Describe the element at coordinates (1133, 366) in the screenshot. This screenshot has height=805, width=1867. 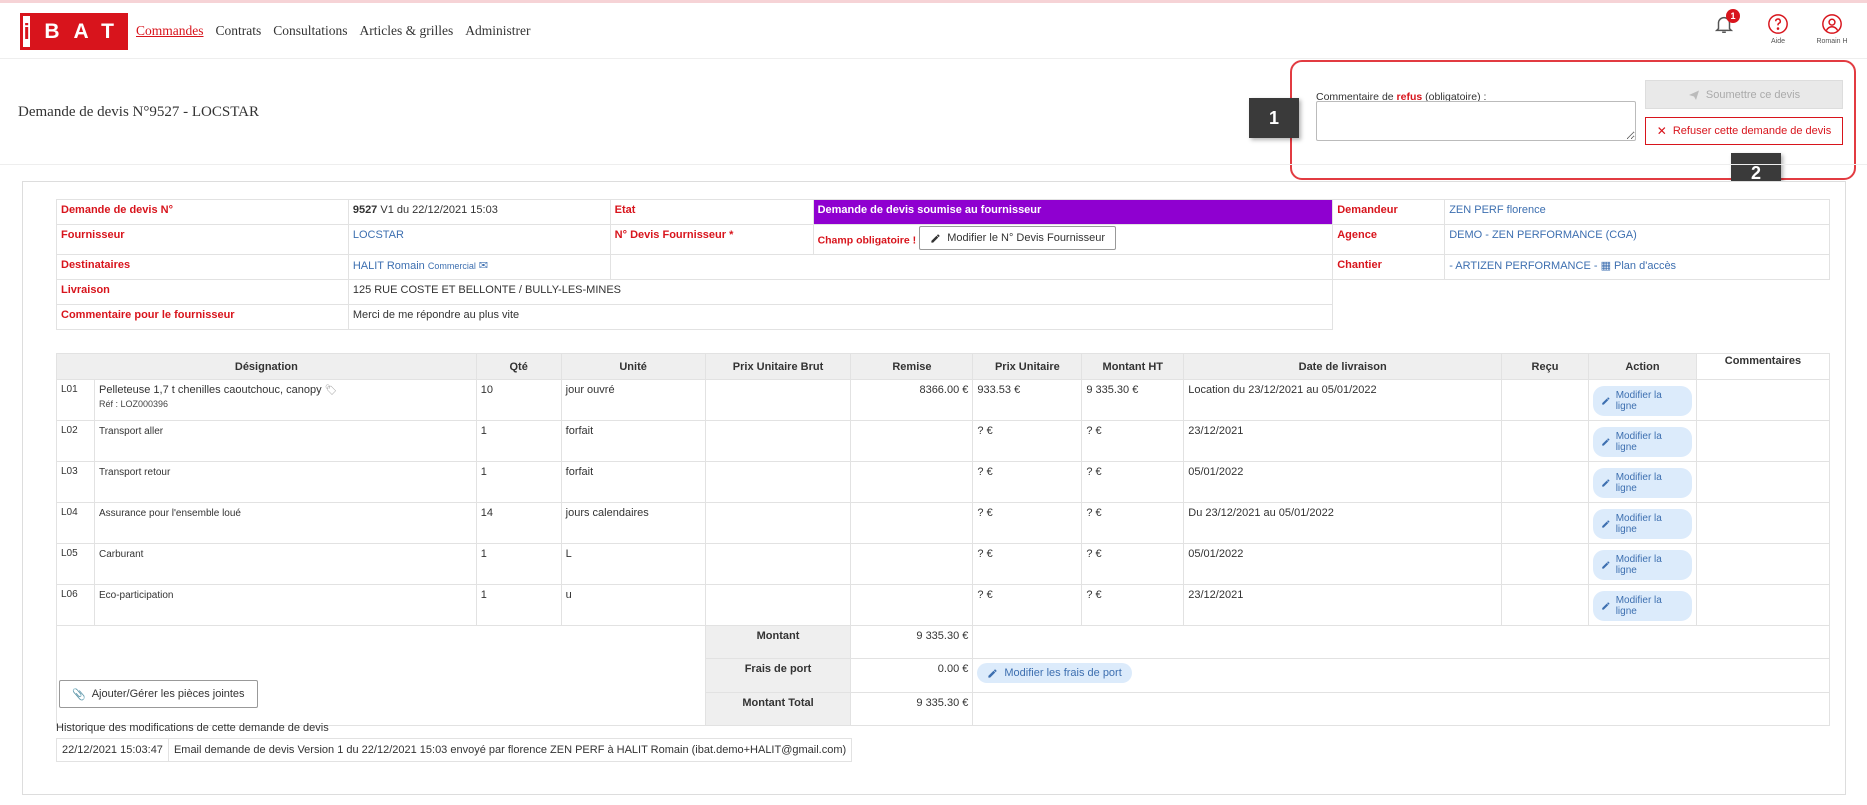
I see `col-montant-ht: Montant HT` at that location.